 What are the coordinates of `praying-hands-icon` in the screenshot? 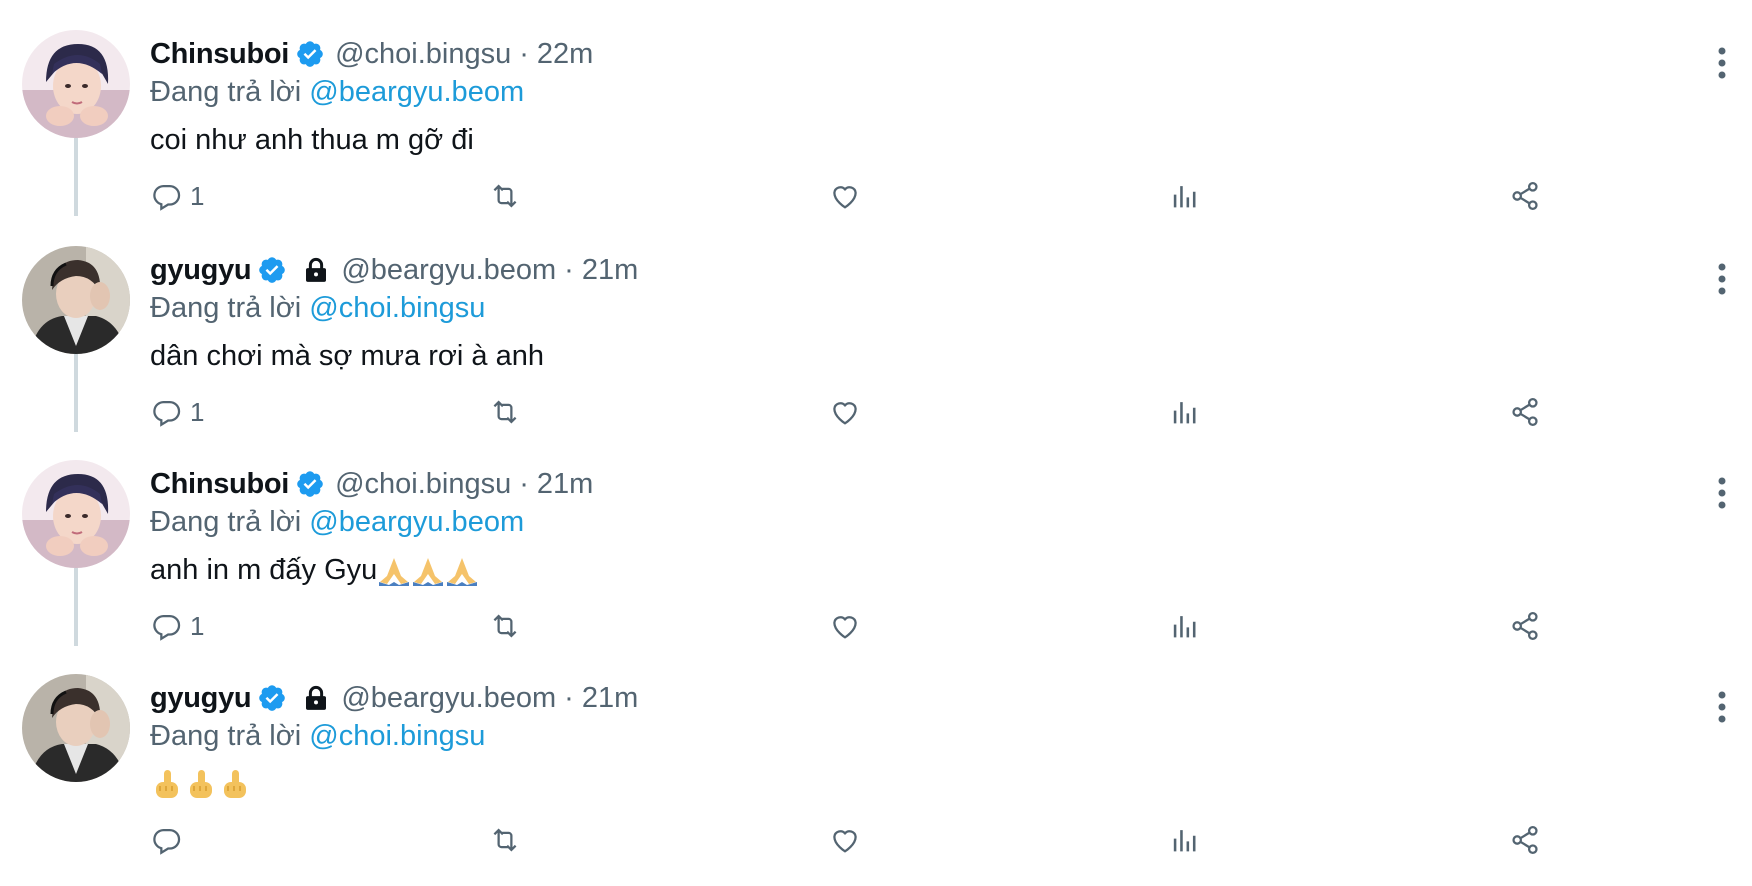 It's located at (394, 572).